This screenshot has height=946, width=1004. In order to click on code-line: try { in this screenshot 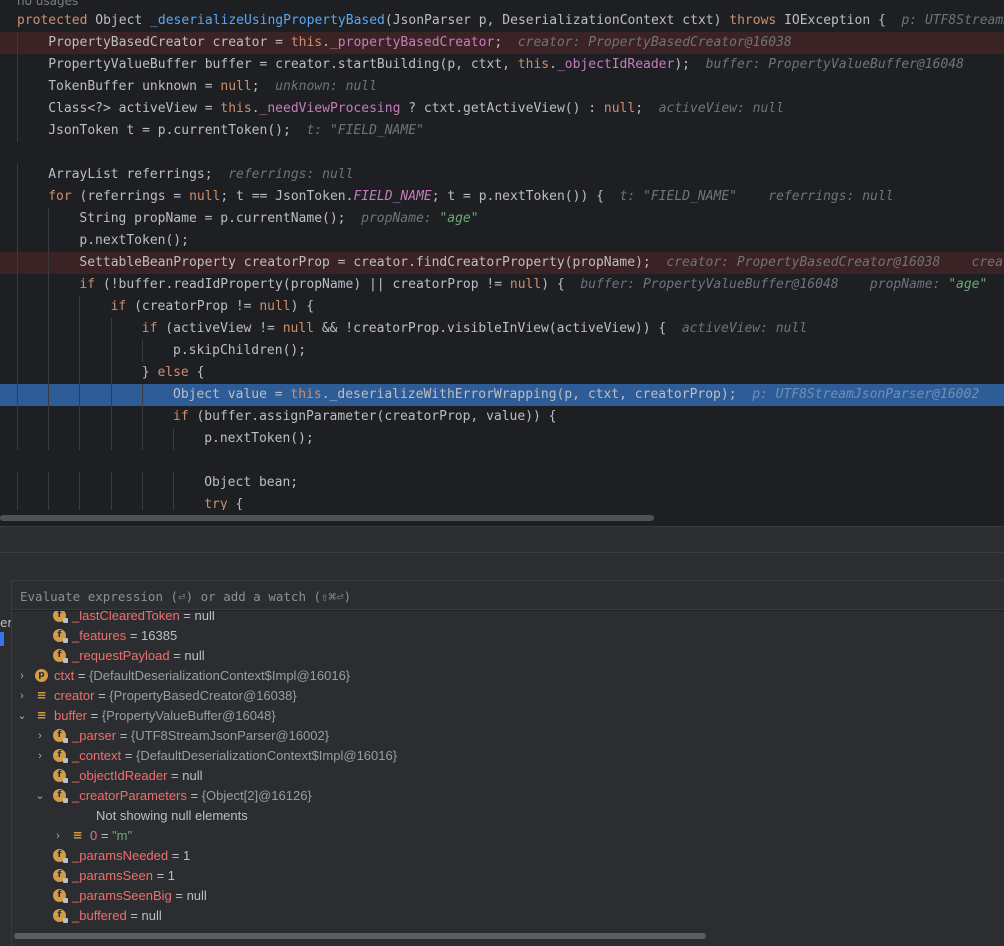, I will do `click(502, 502)`.